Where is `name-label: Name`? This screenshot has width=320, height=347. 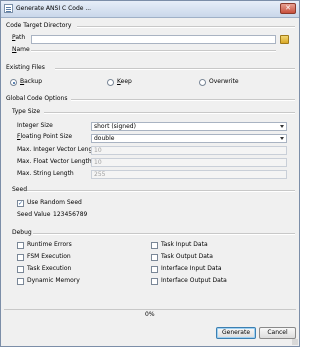 name-label: Name is located at coordinates (21, 49).